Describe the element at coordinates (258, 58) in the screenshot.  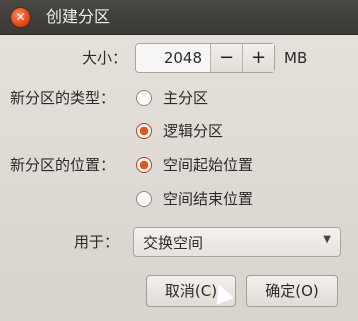
I see `increment-button: +` at that location.